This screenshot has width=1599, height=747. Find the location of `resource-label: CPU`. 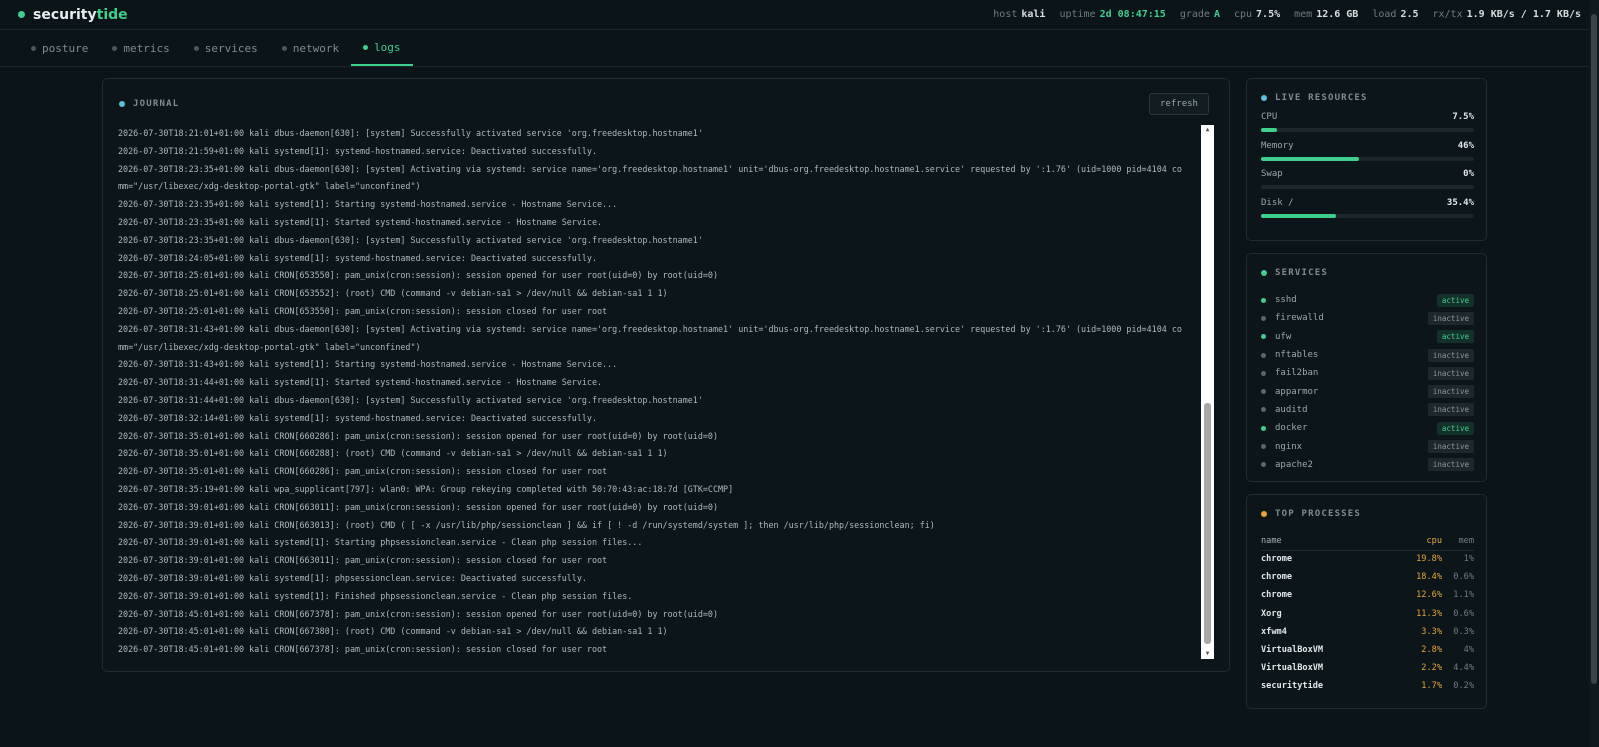

resource-label: CPU is located at coordinates (1269, 117).